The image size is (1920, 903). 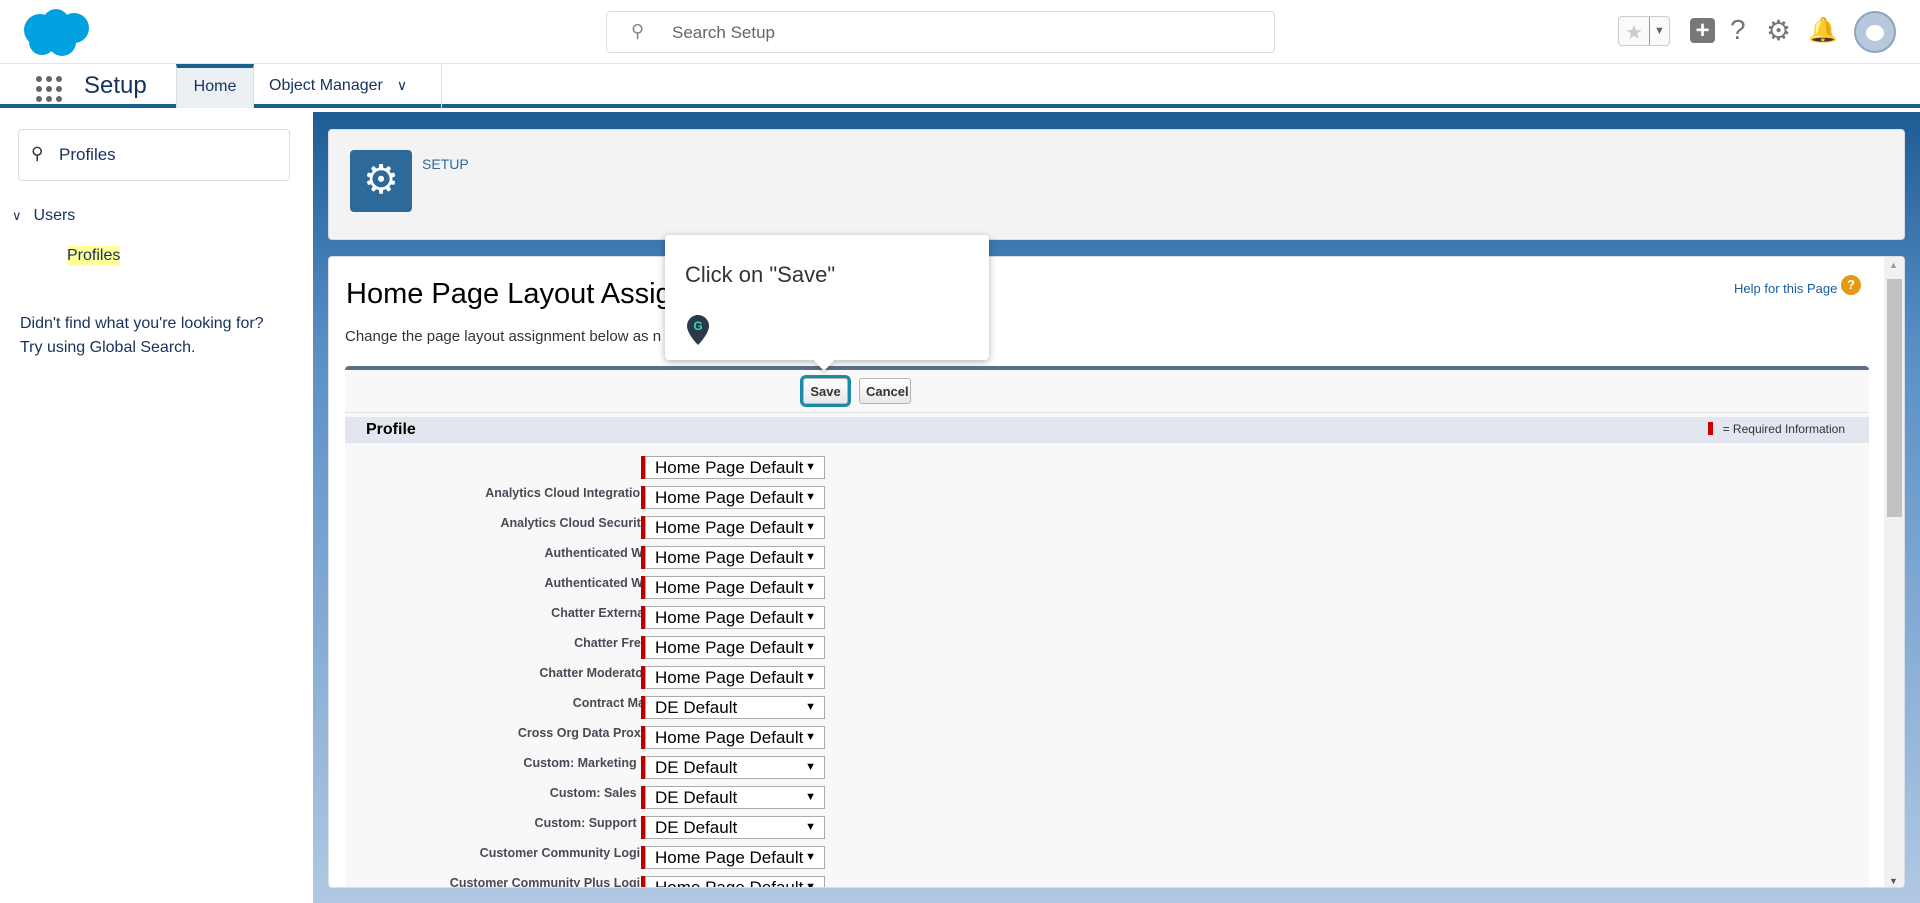 I want to click on tooltip-text: Click on "Save", so click(x=760, y=274).